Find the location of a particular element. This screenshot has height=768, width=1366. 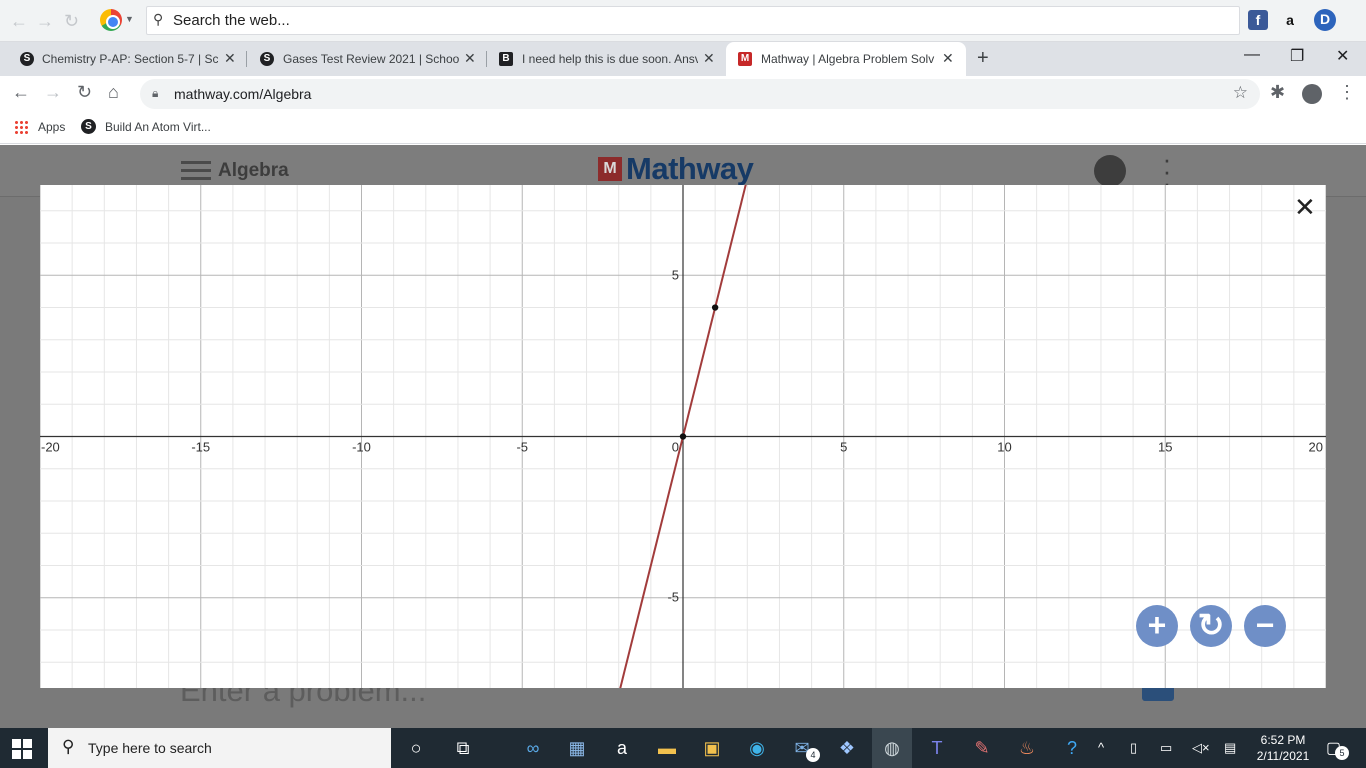

taskbar-clock: 6:52 PM 2/11/2021 is located at coordinates (1283, 748).